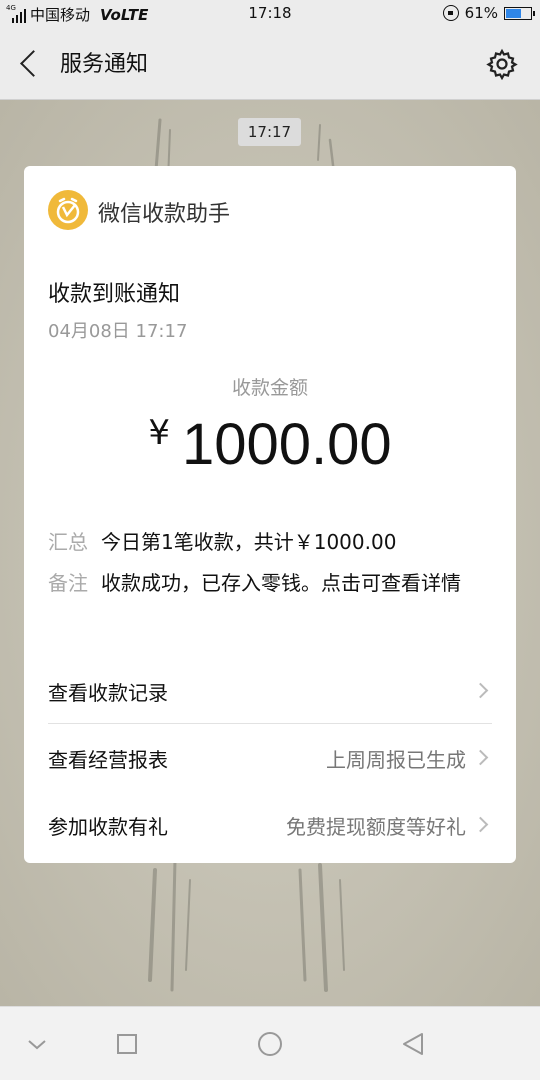 This screenshot has height=1080, width=540. I want to click on remark-row: 备注 收款成功，已存入零钱。点击可查看详情, so click(269, 583).